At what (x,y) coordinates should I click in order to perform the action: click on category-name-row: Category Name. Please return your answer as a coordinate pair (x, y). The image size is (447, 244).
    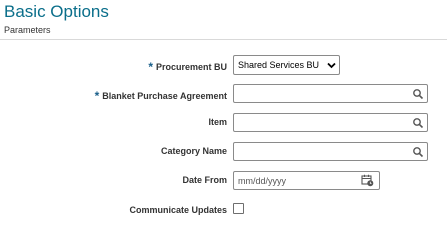
    Looking at the image, I should click on (223, 152).